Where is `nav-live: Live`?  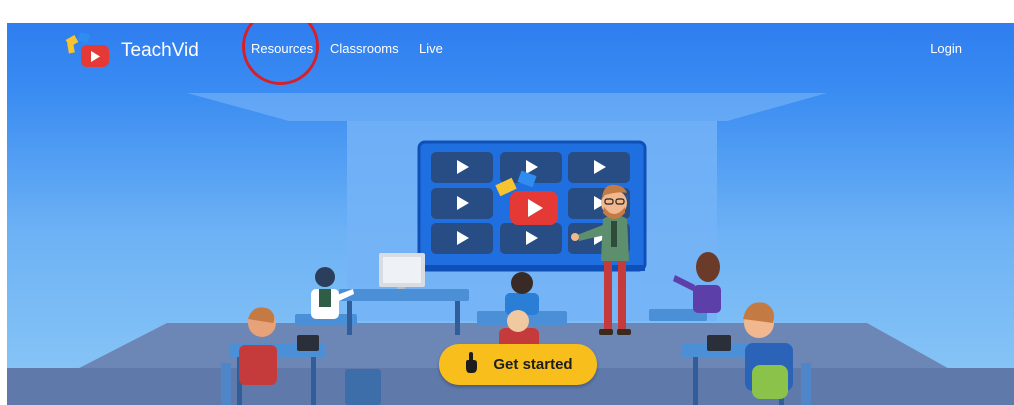
nav-live: Live is located at coordinates (431, 48).